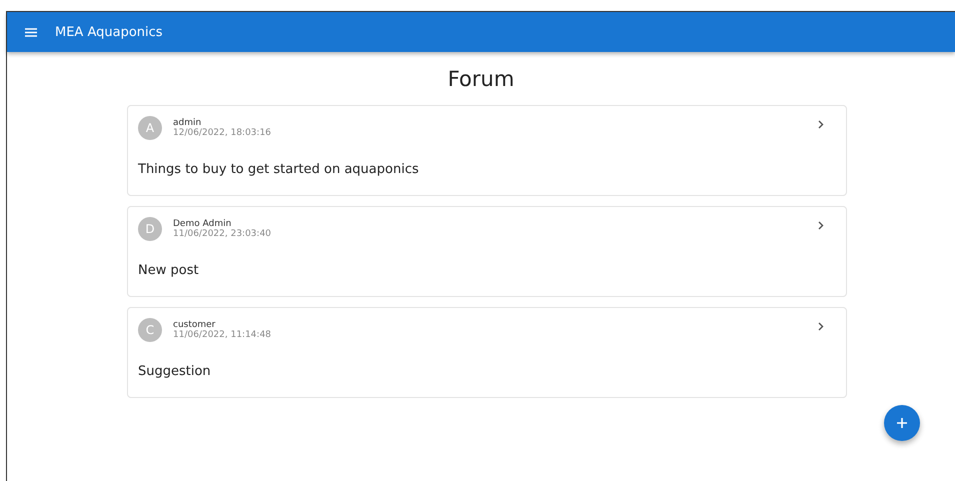  What do you see at coordinates (487, 251) in the screenshot?
I see `post-card: D Demo Admin 11/06/2022, 23:03:40 New post` at bounding box center [487, 251].